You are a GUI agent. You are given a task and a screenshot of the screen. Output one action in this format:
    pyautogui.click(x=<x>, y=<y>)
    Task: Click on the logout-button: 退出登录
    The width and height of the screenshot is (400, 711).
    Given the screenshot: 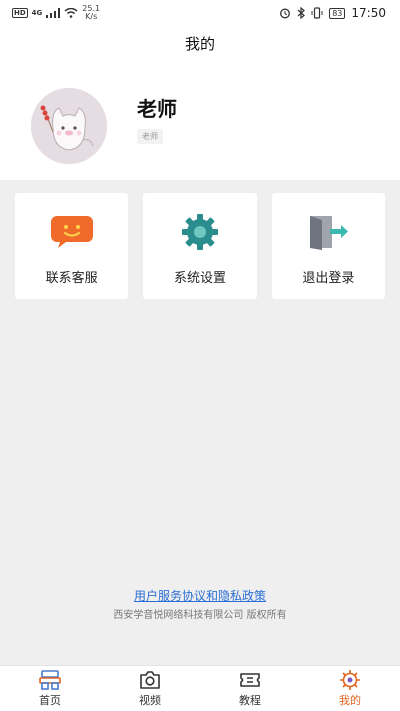 What is the action you would take?
    pyautogui.click(x=328, y=246)
    